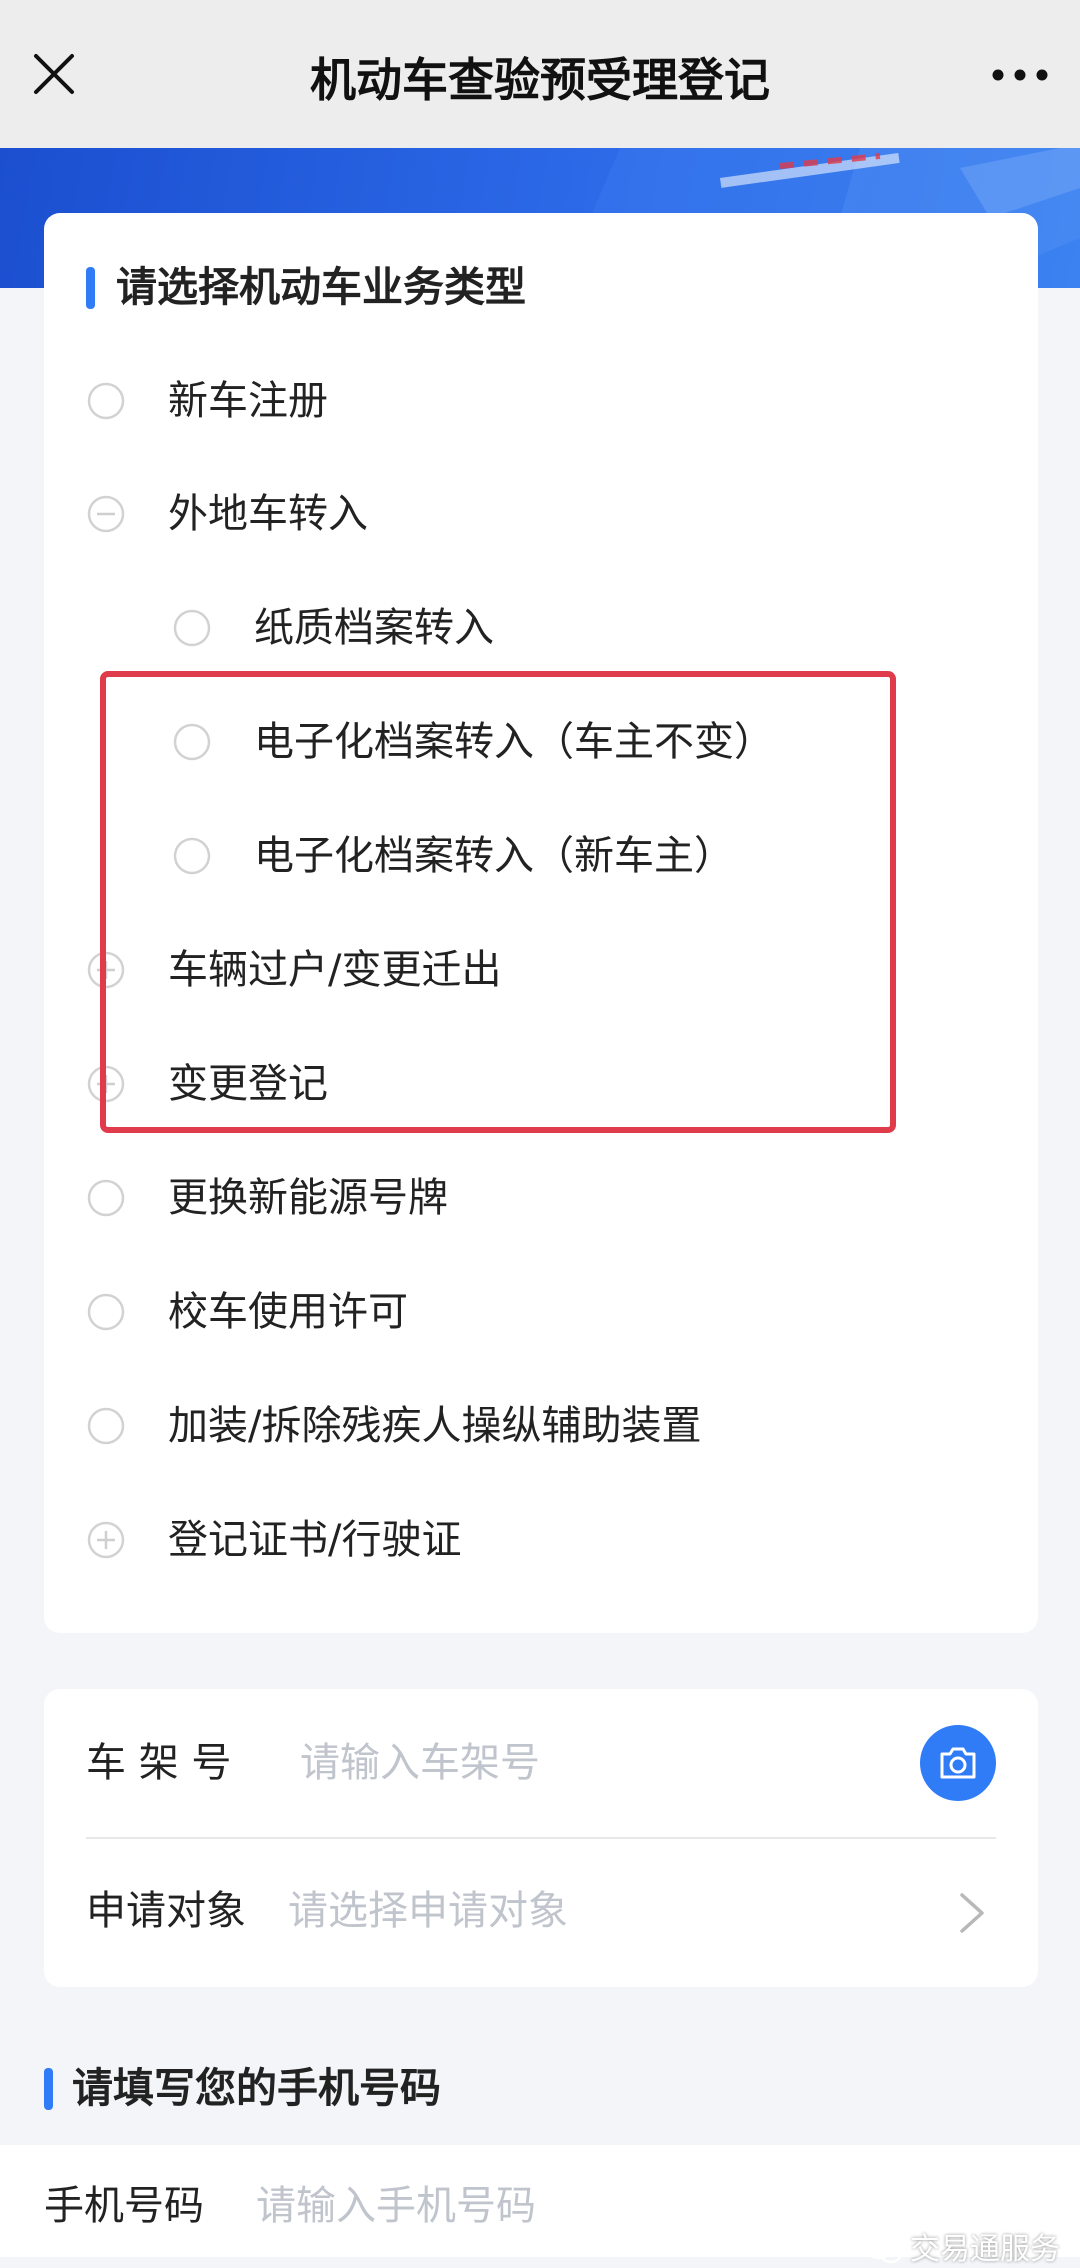  Describe the element at coordinates (106, 514) in the screenshot. I see `collapse-icon` at that location.